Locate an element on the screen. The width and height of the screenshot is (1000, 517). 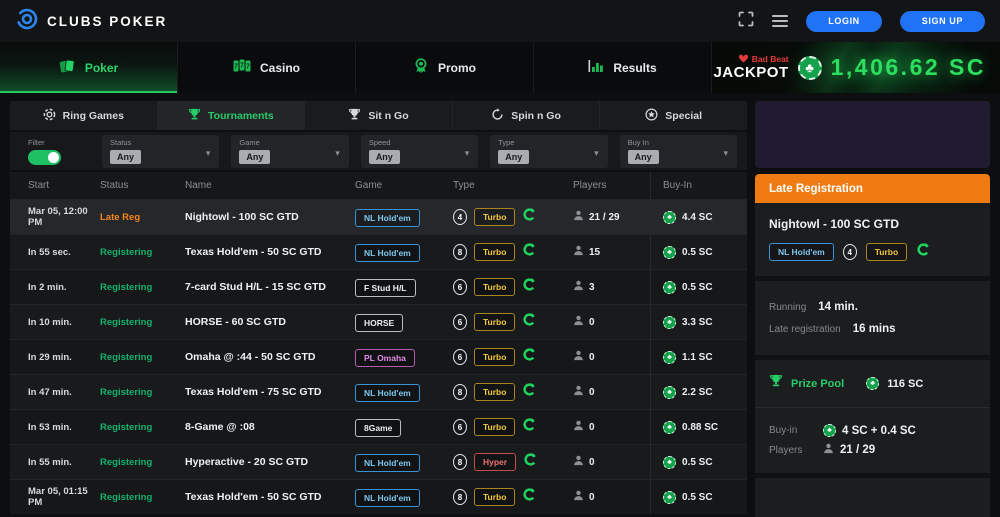
col-players: Players is located at coordinates (590, 185).